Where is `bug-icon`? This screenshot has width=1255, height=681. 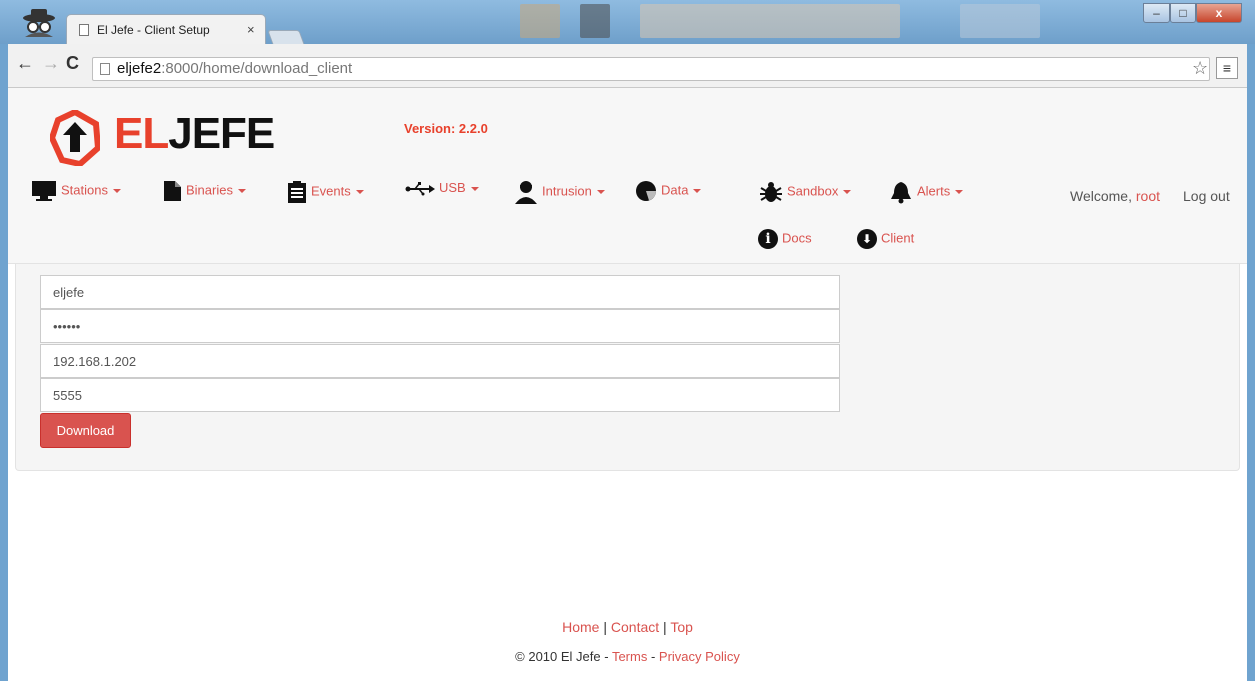 bug-icon is located at coordinates (771, 192).